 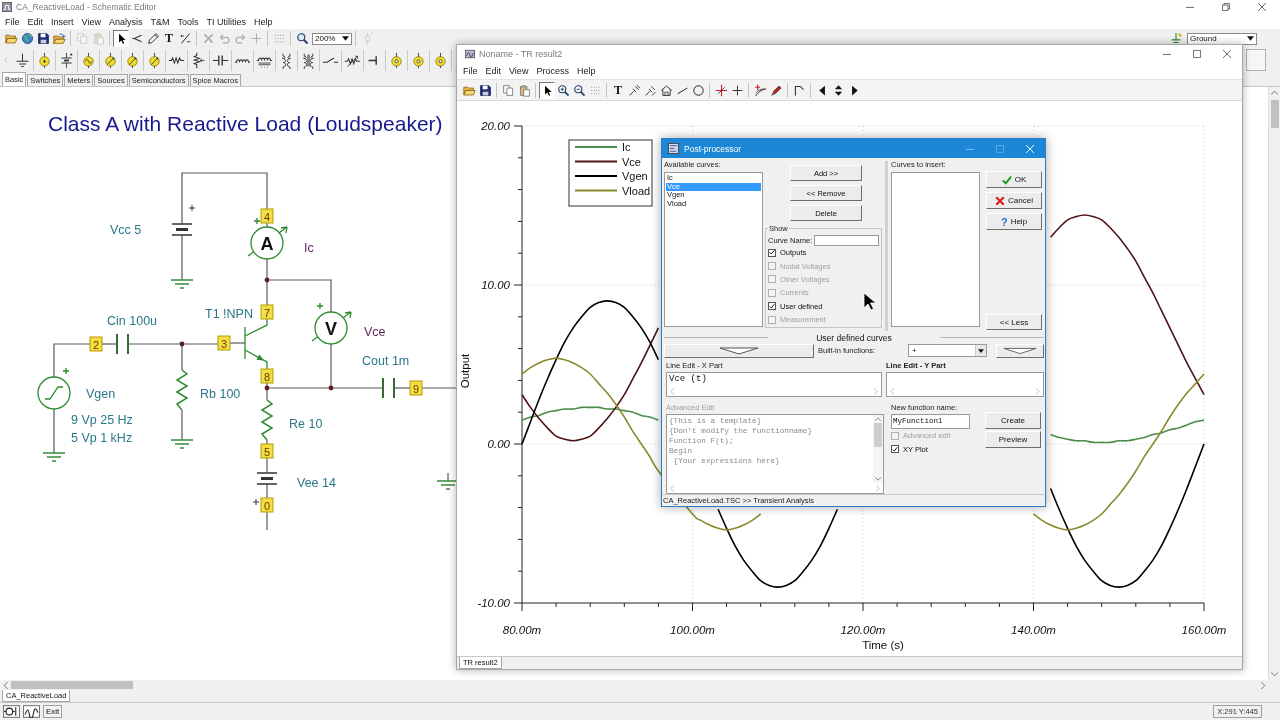 I want to click on axis-tick-label: 140.00m, so click(x=1033, y=630).